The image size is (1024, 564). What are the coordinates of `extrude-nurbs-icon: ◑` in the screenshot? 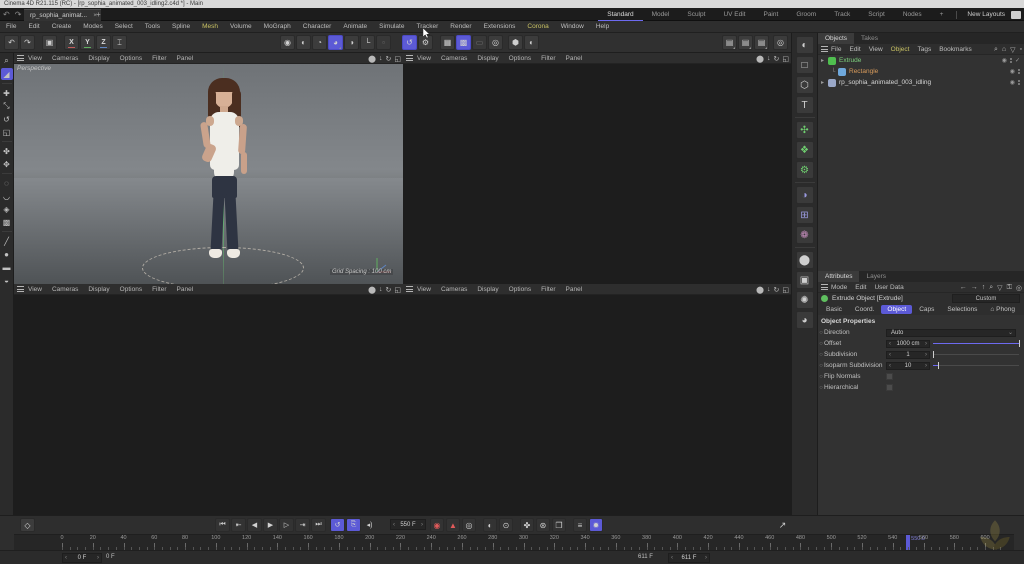 It's located at (804, 195).